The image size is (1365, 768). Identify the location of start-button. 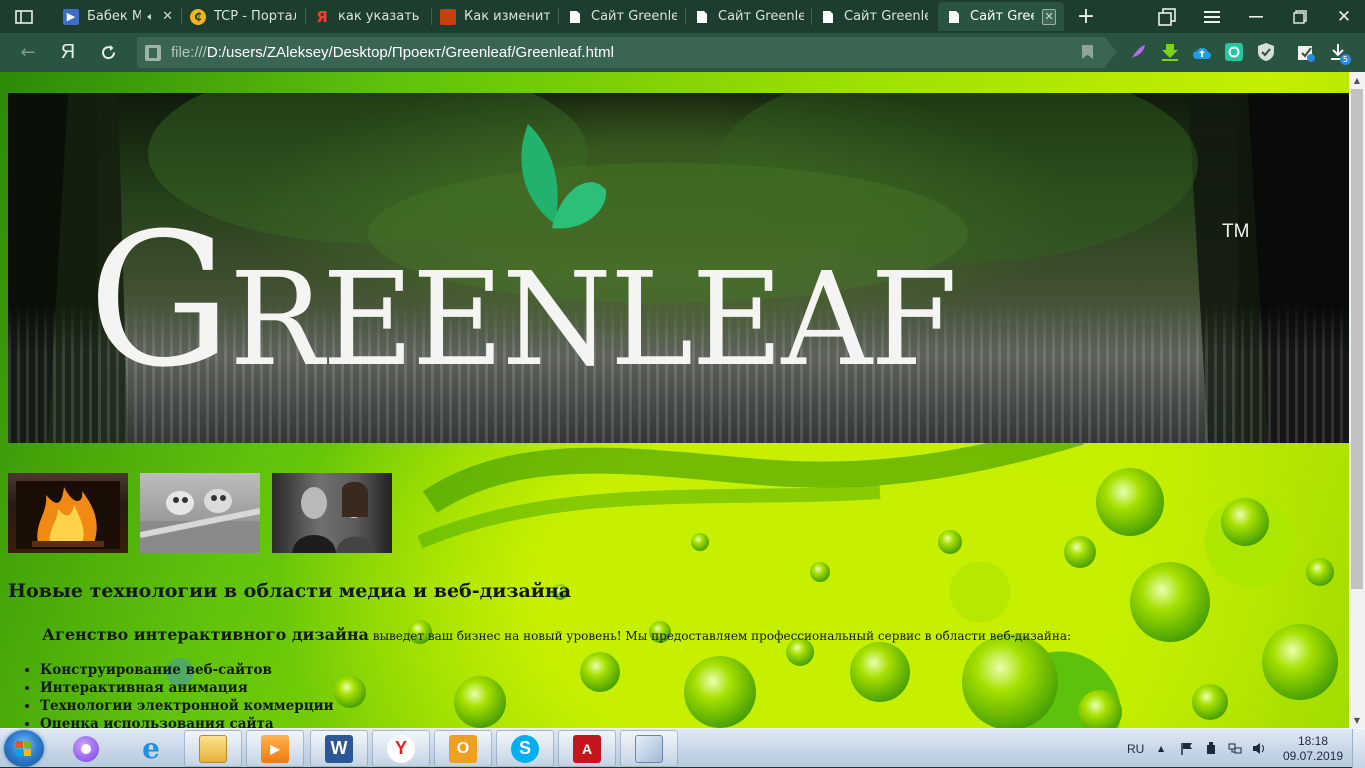
(24, 748).